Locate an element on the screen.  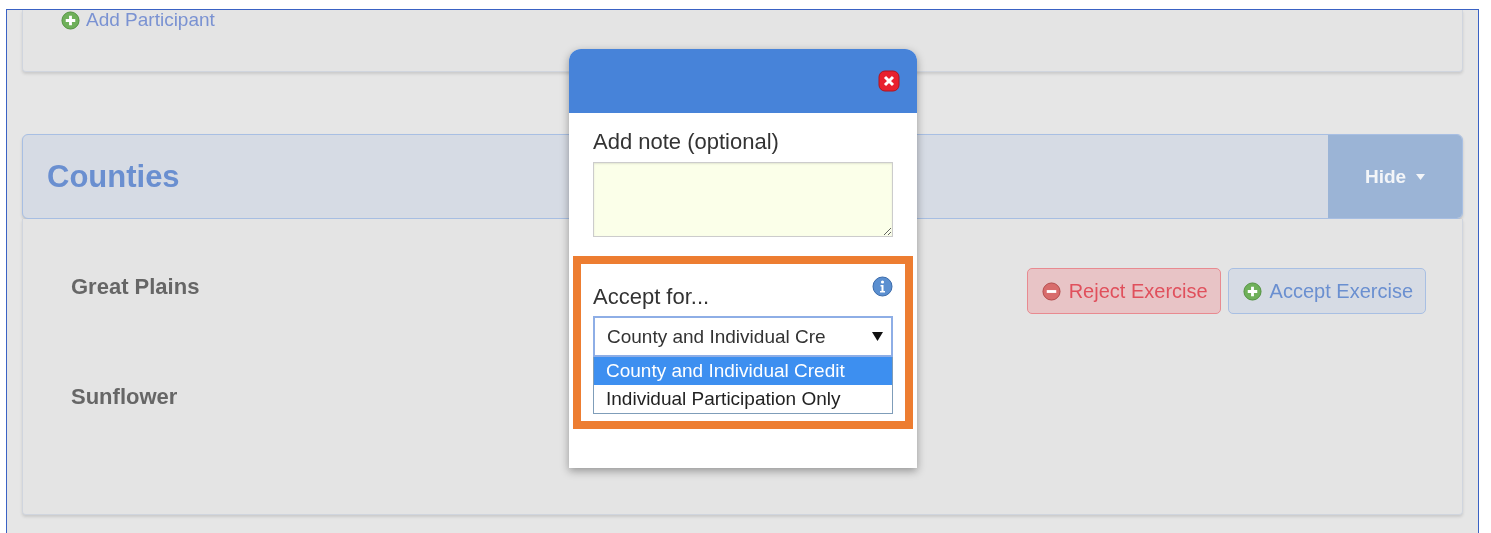
caret-icon is located at coordinates (1421, 176).